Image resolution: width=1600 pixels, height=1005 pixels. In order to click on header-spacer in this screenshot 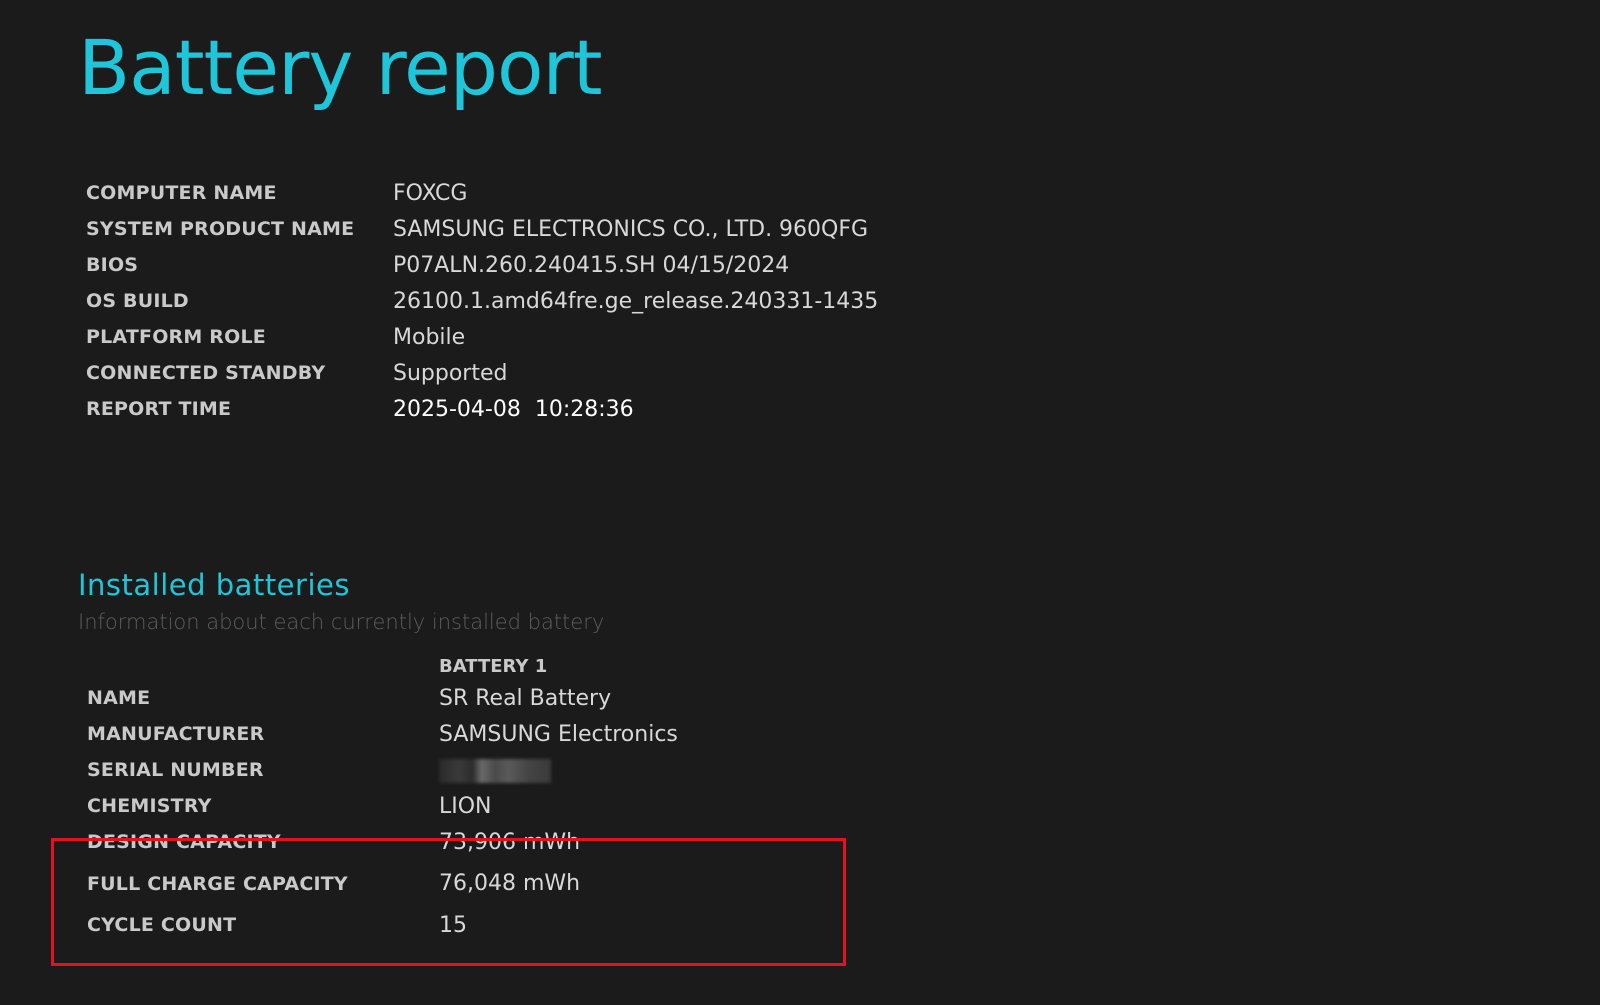, I will do `click(263, 666)`.